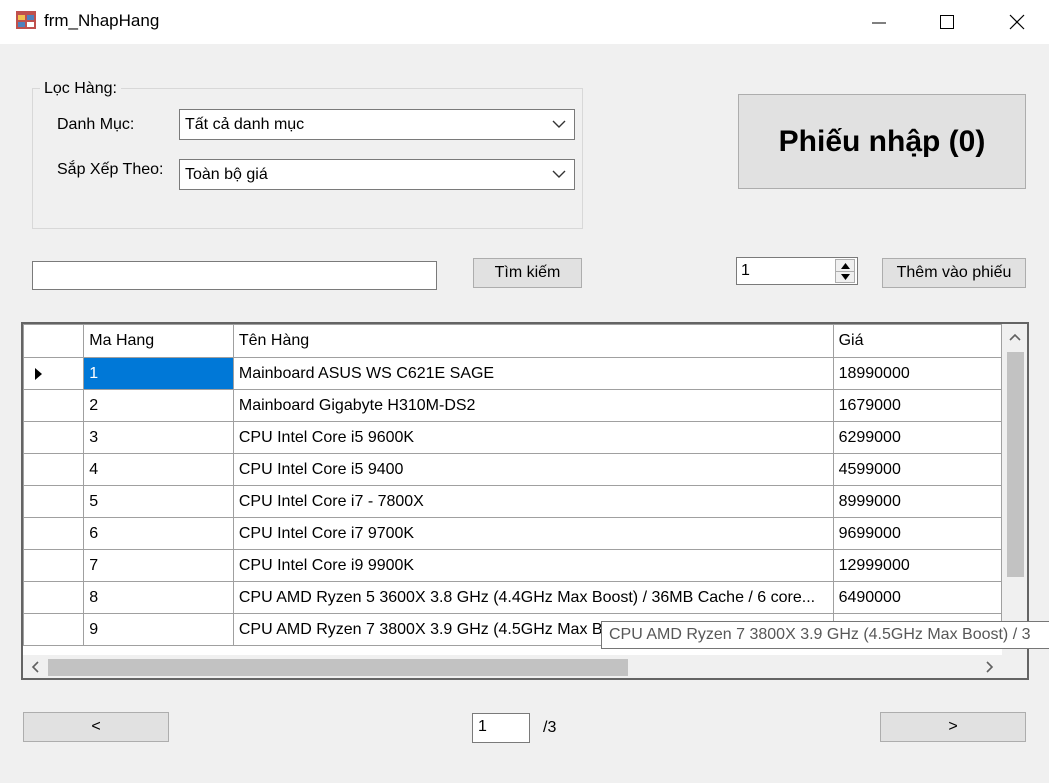  I want to click on cell-gia: 1679000, so click(917, 405).